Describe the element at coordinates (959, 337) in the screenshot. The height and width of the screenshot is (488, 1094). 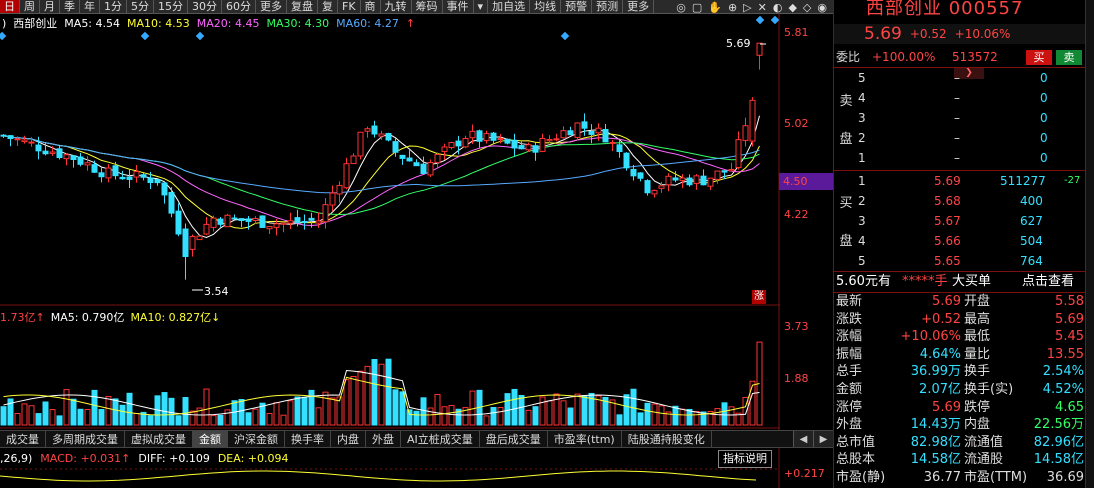
I see `stat-row: 涨幅 +10.06% 最低 5.45` at that location.